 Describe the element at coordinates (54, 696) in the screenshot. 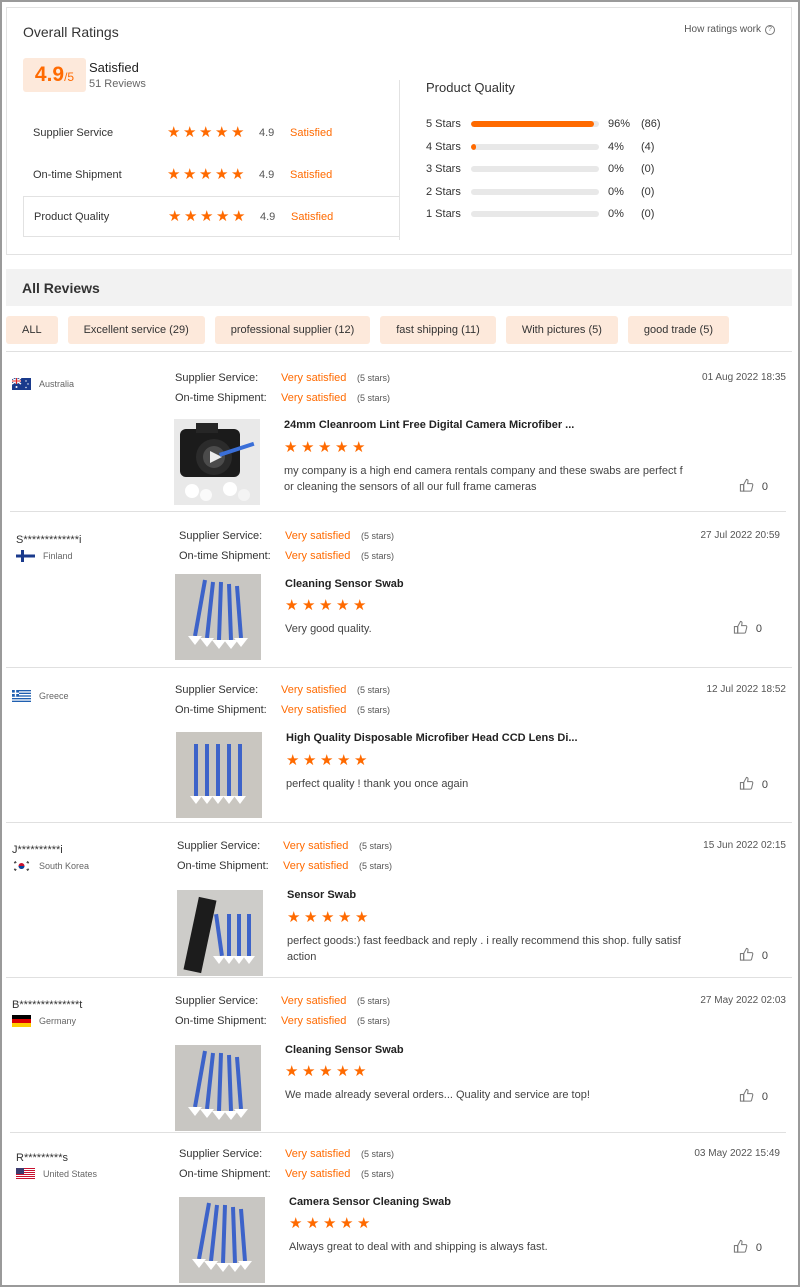

I see `country-name: Greece` at that location.